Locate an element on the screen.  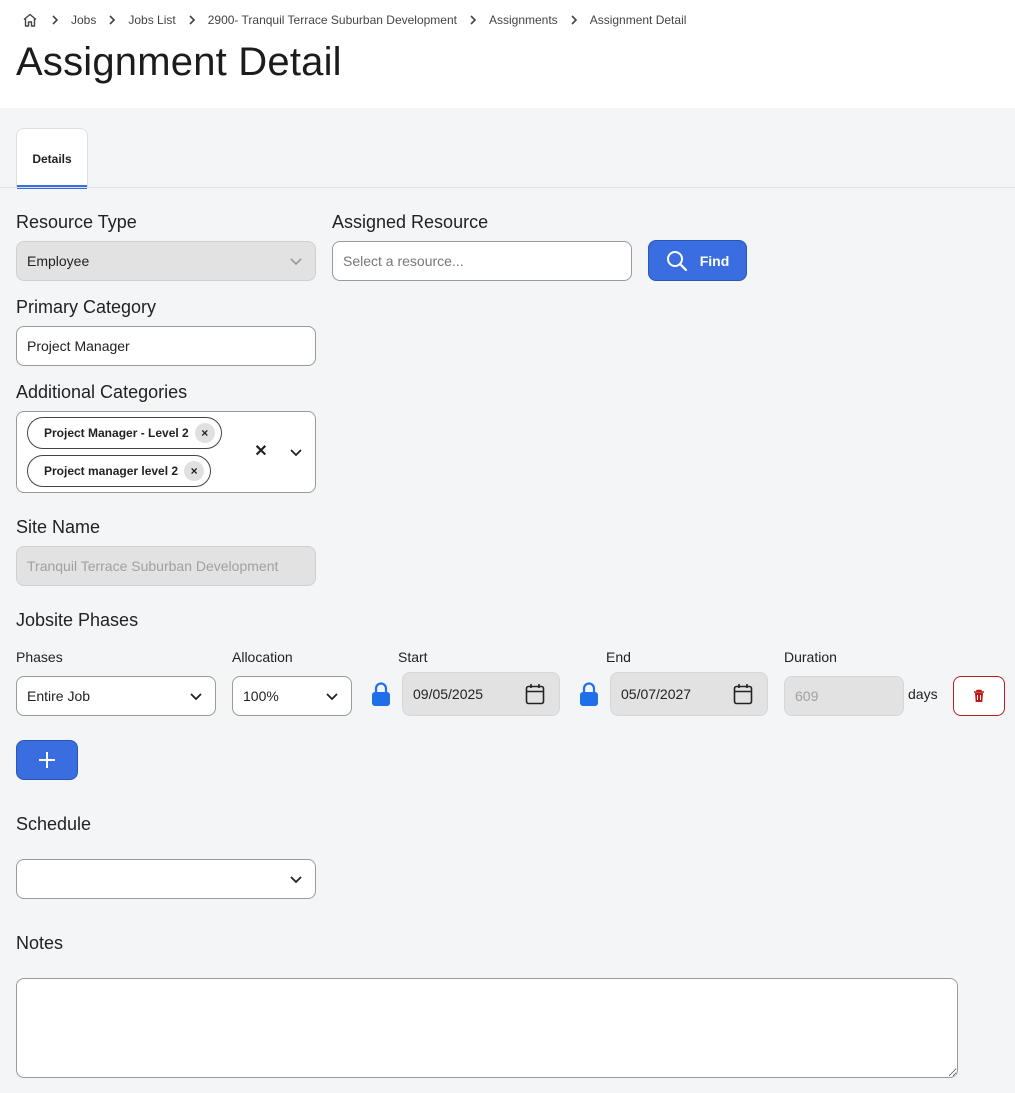
category-chip: Project Manager - Level 2 × is located at coordinates (124, 433).